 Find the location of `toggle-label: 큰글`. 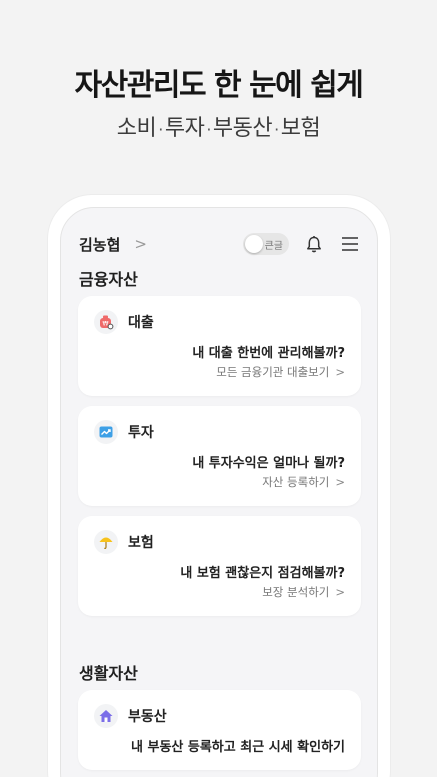

toggle-label: 큰글 is located at coordinates (273, 246).